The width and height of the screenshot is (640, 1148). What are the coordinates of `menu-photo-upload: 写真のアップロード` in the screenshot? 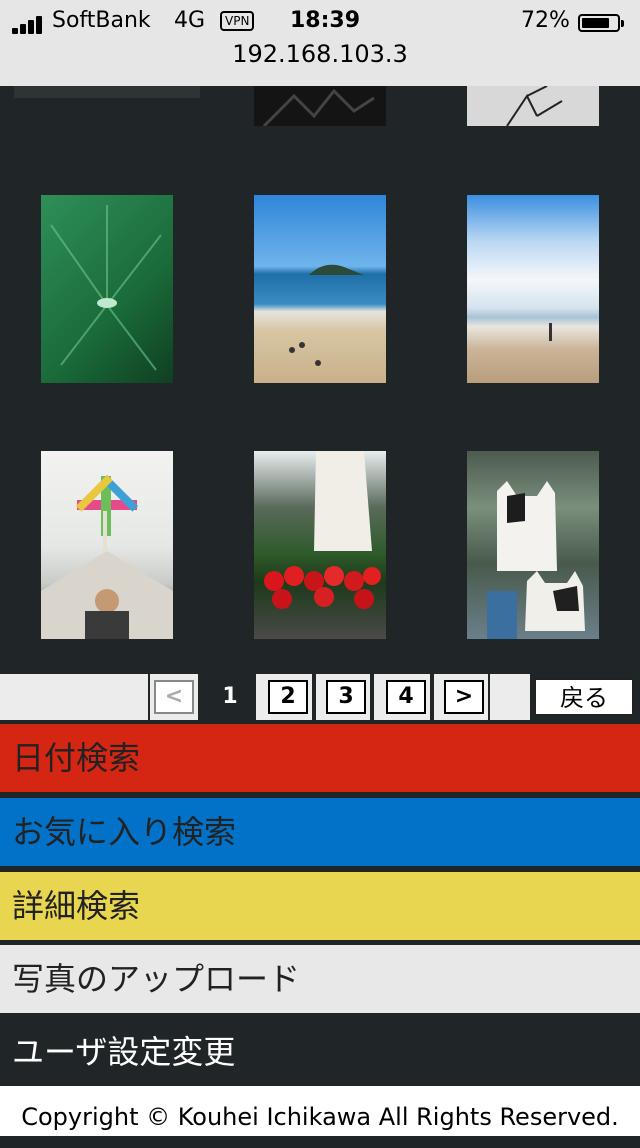 It's located at (320, 979).